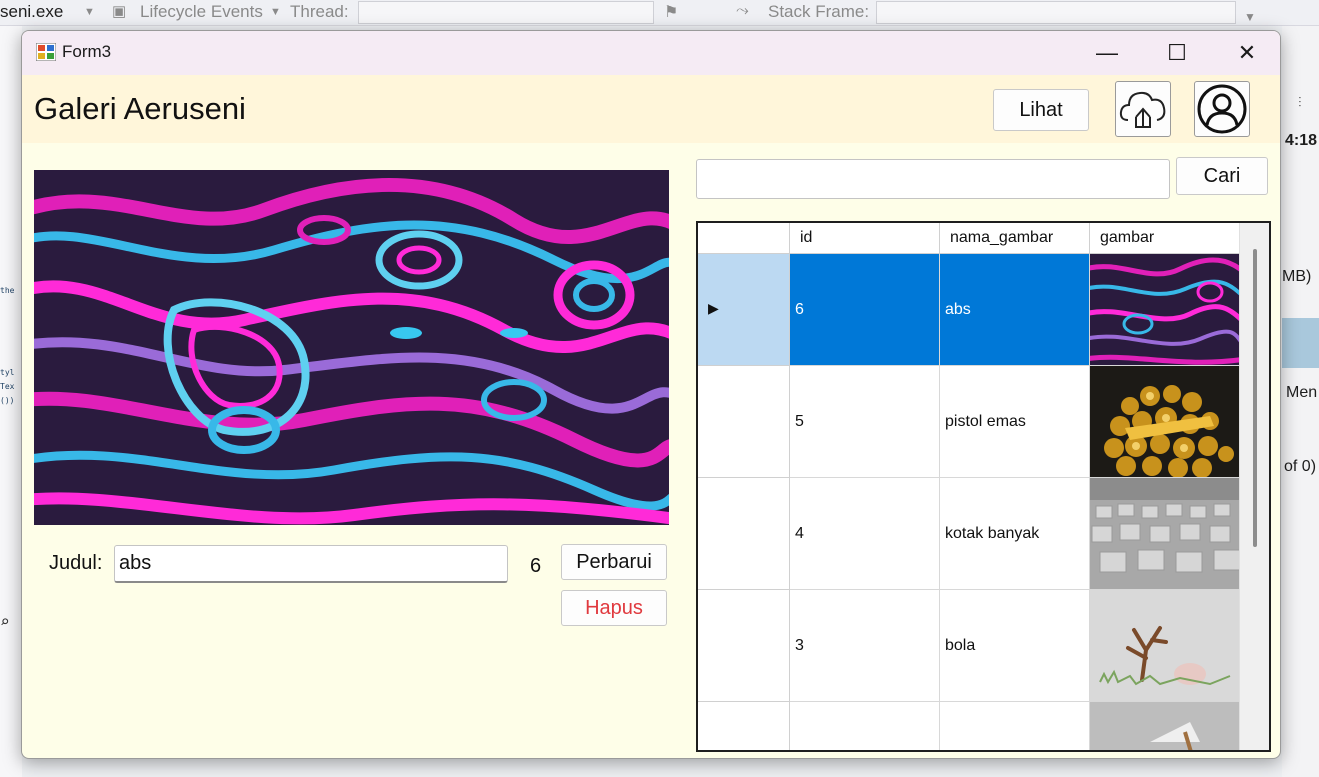 The height and width of the screenshot is (777, 1319). I want to click on id-value: 6, so click(536, 566).